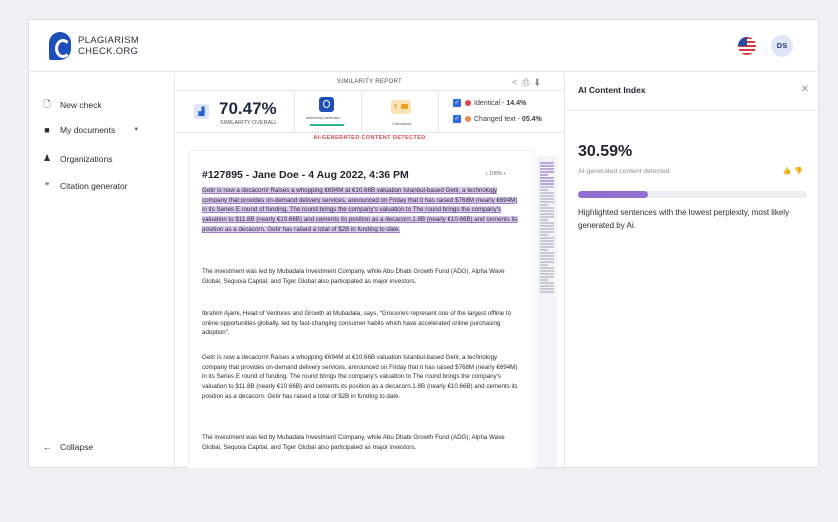 Image resolution: width=838 pixels, height=522 pixels. Describe the element at coordinates (789, 171) in the screenshot. I see `thumbs-up-icon: 👍` at that location.